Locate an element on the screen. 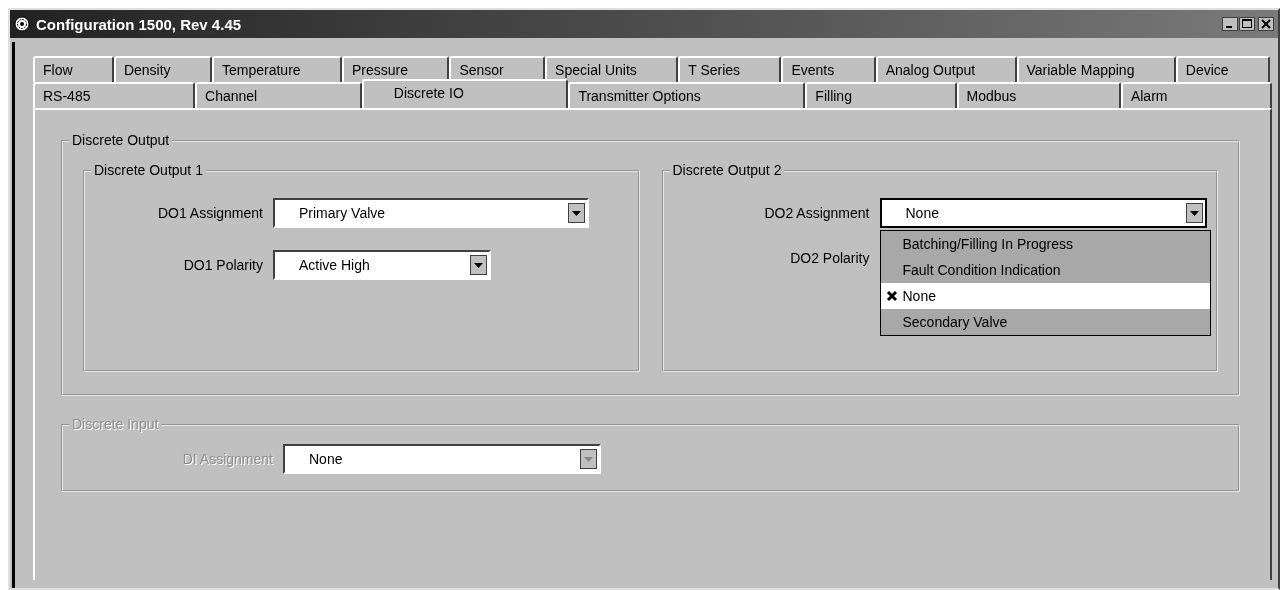 This screenshot has width=1287, height=590. tab: Alarm is located at coordinates (1196, 95).